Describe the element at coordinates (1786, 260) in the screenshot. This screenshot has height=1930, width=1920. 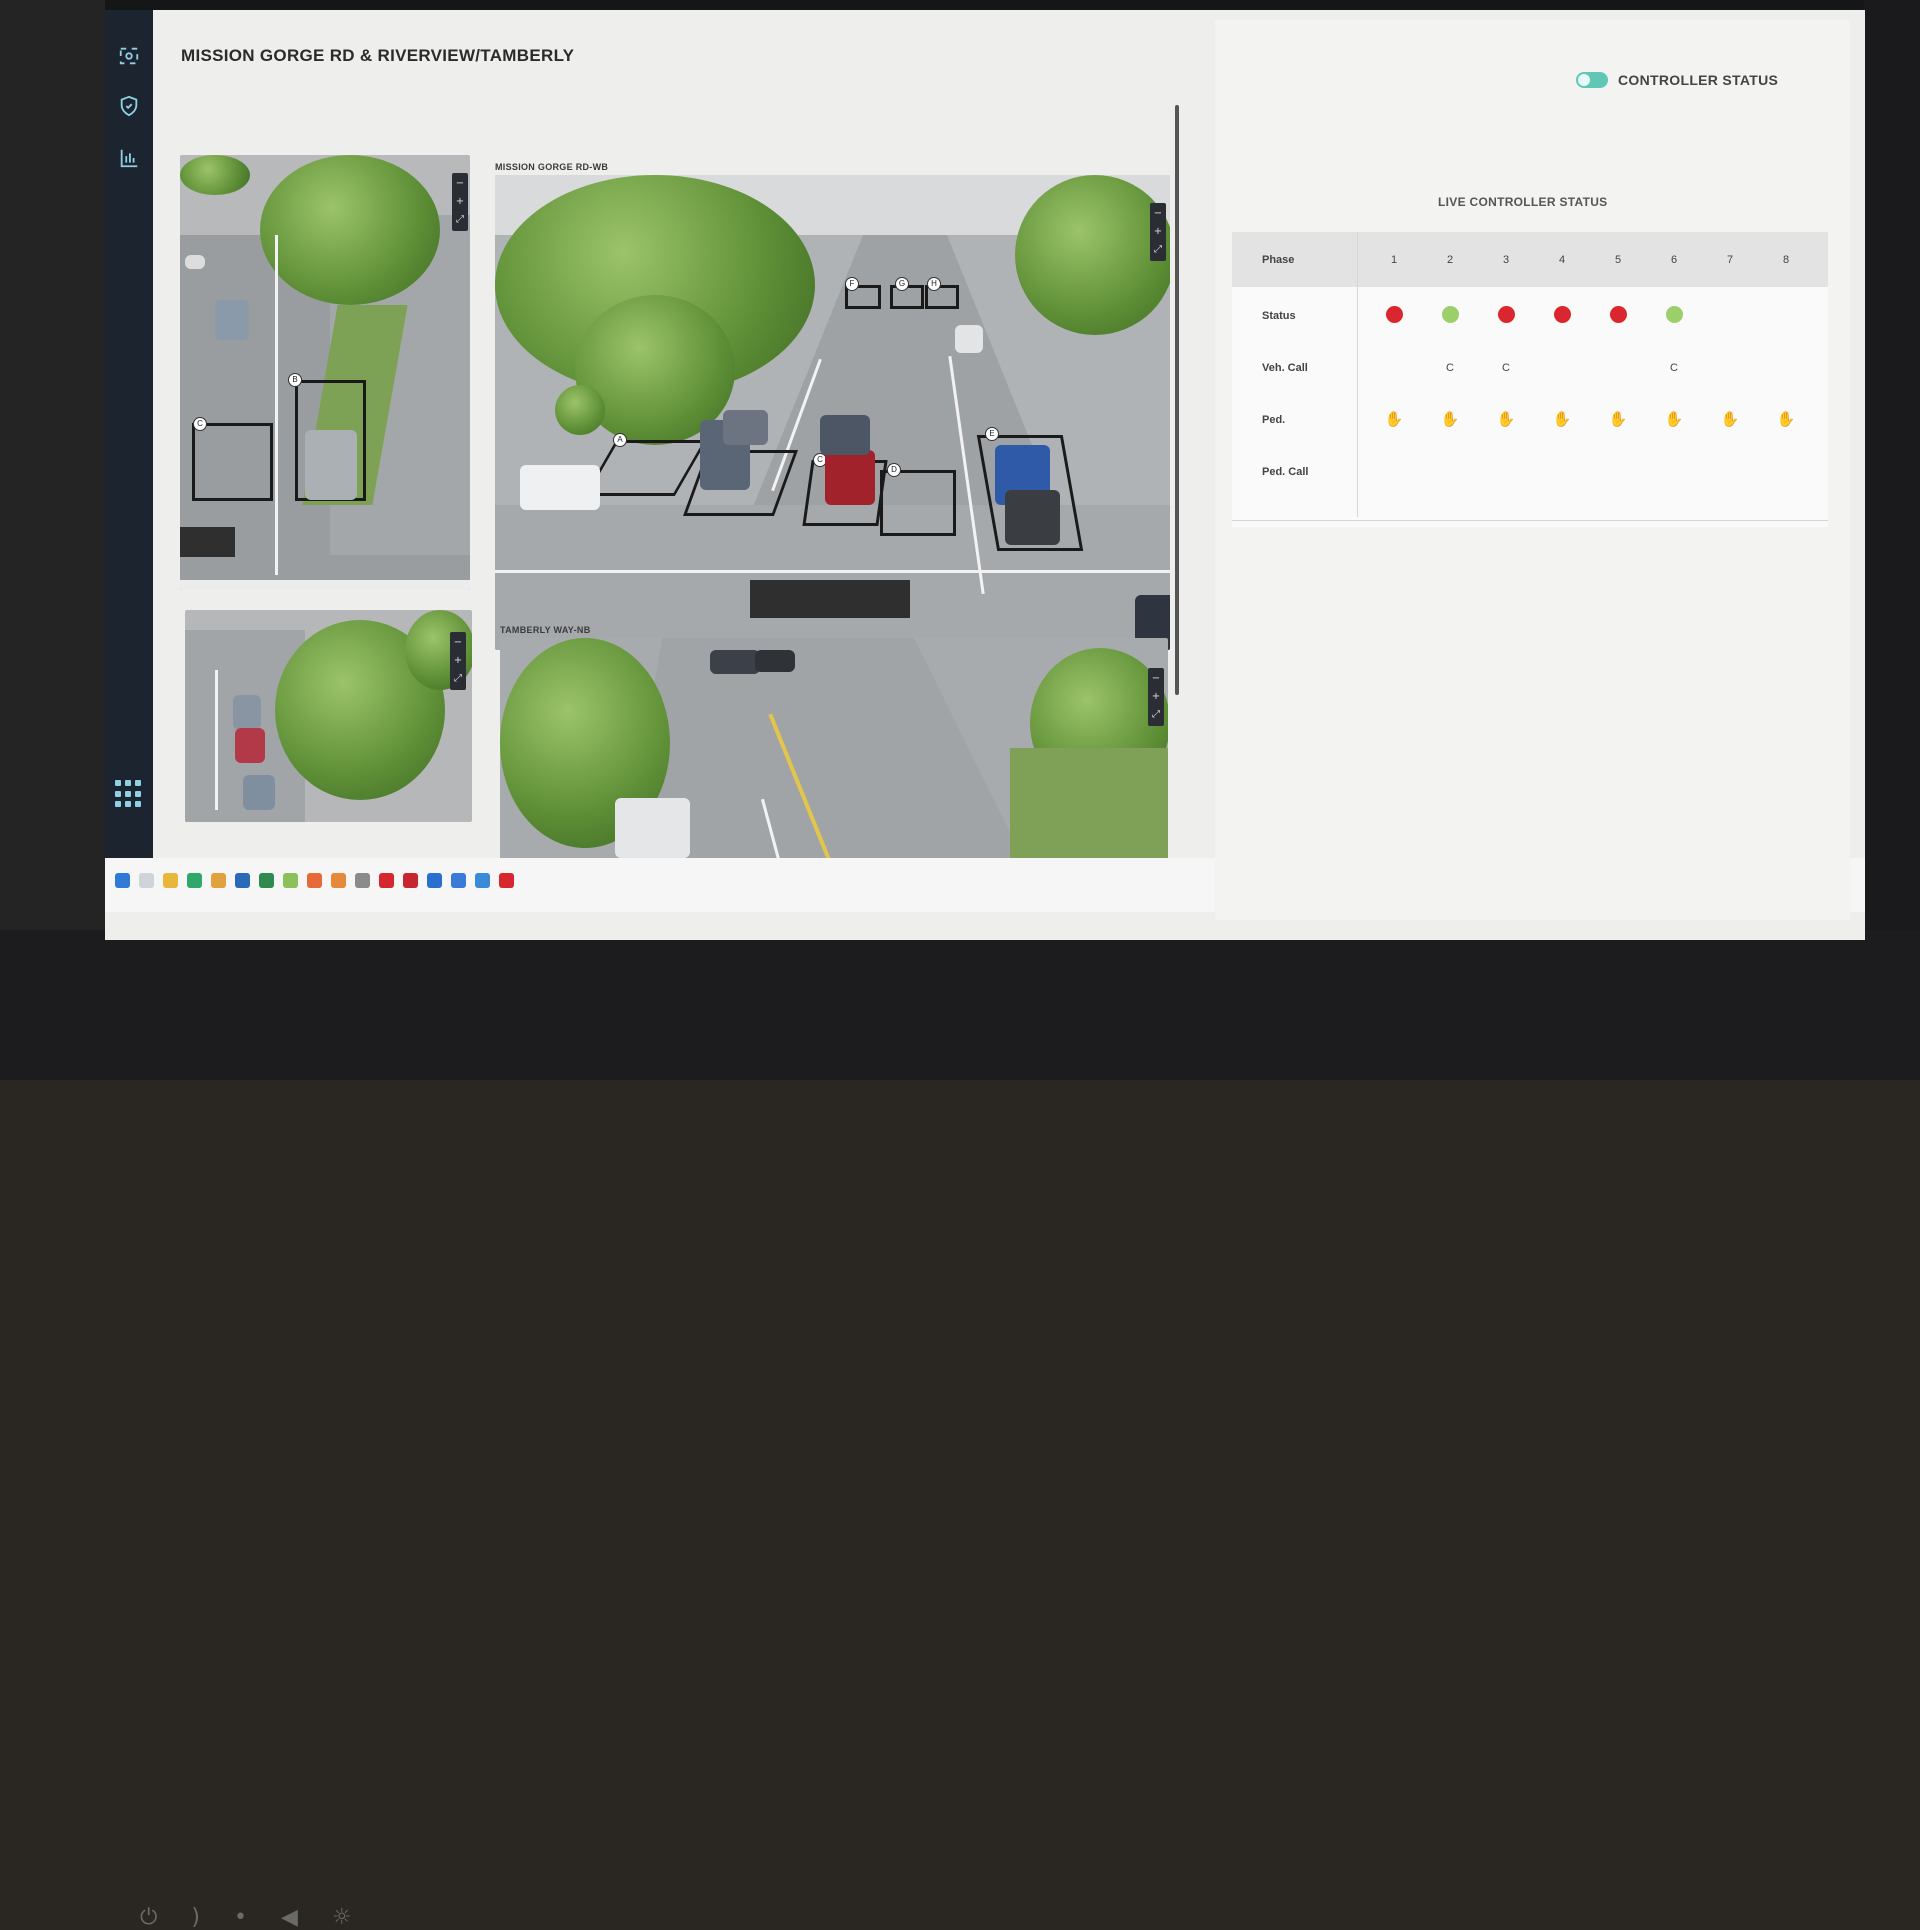
I see `phase-number: 8` at that location.